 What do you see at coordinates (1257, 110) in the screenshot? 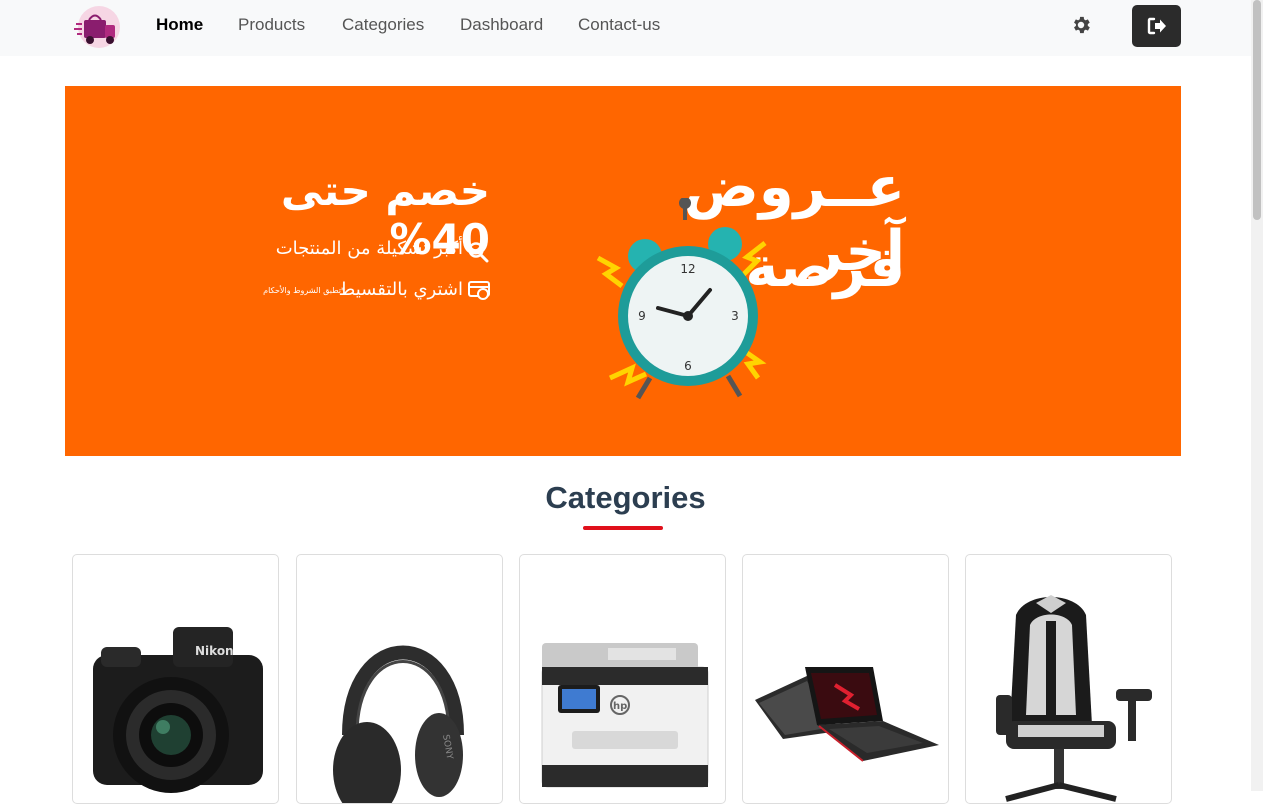
I see `scrollbar-thumb` at bounding box center [1257, 110].